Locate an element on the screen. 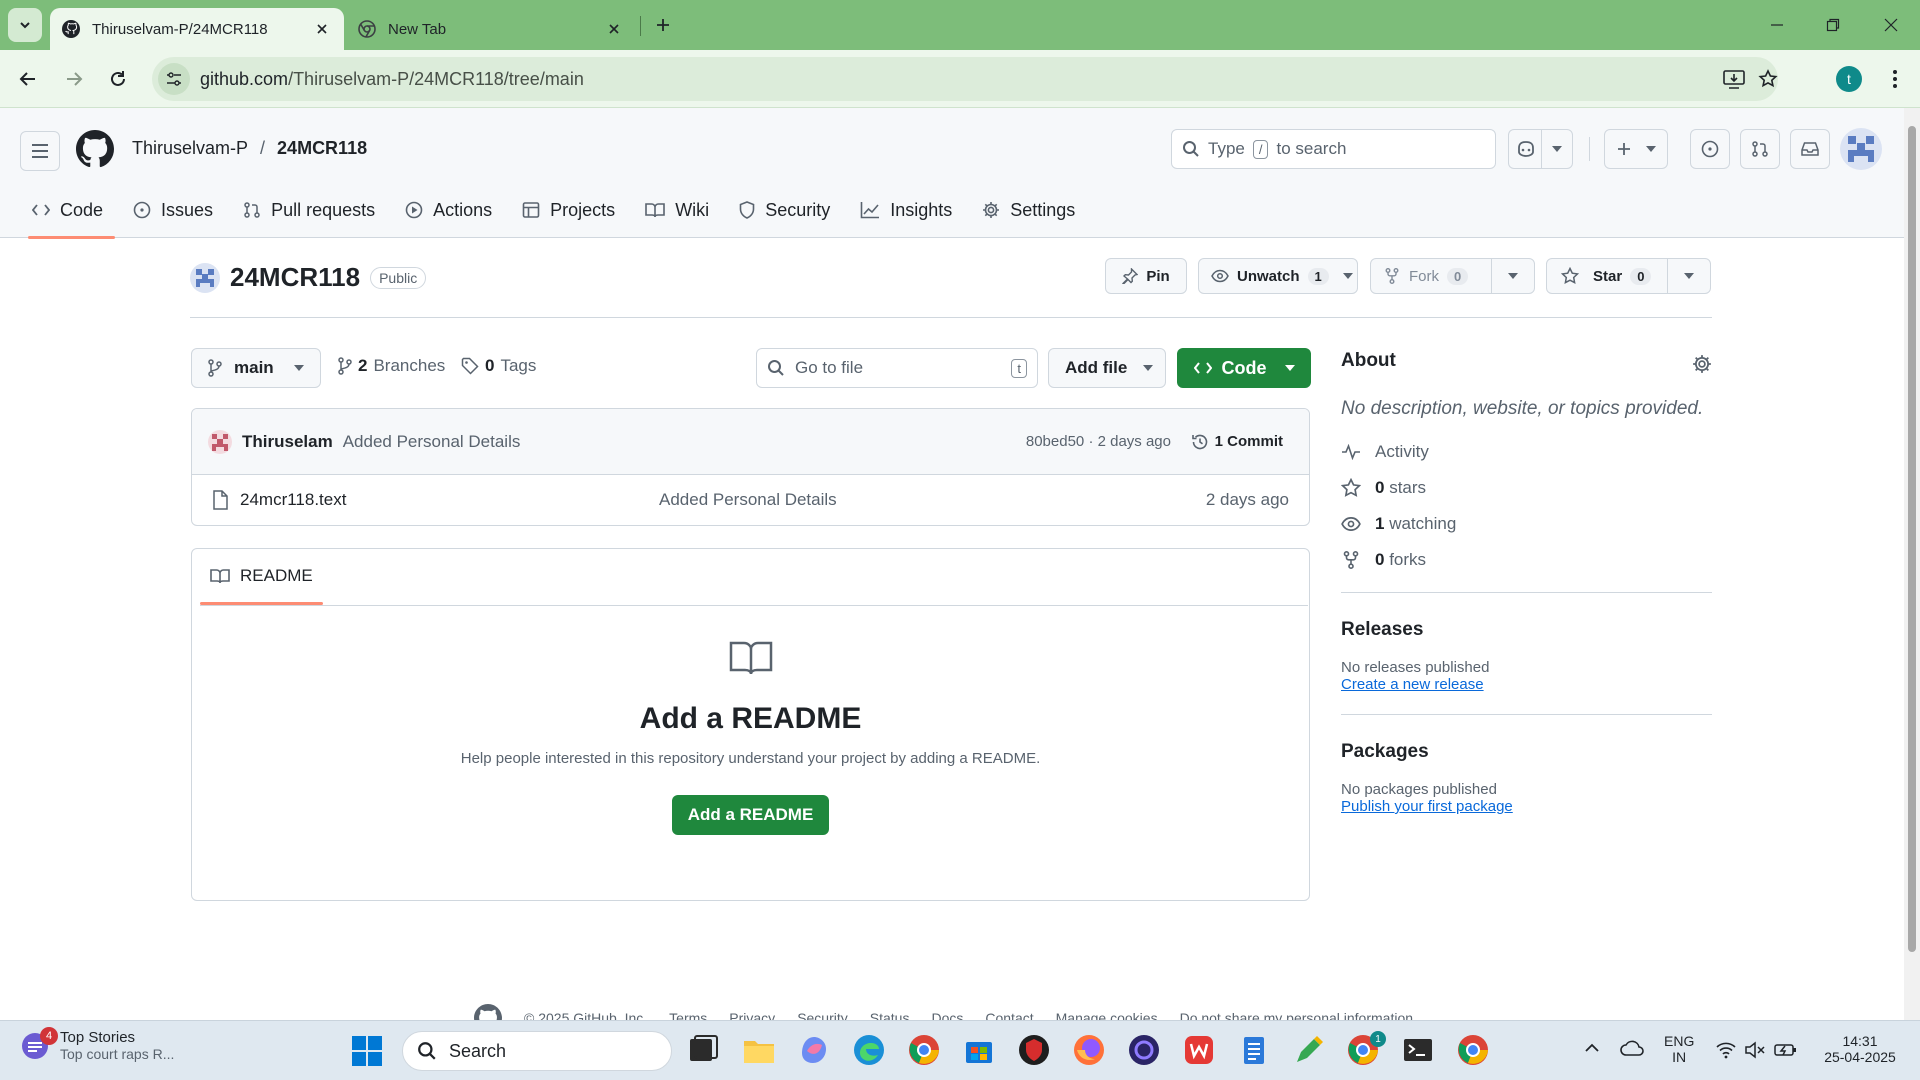 The image size is (1920, 1080). tab-search-button is located at coordinates (25, 25).